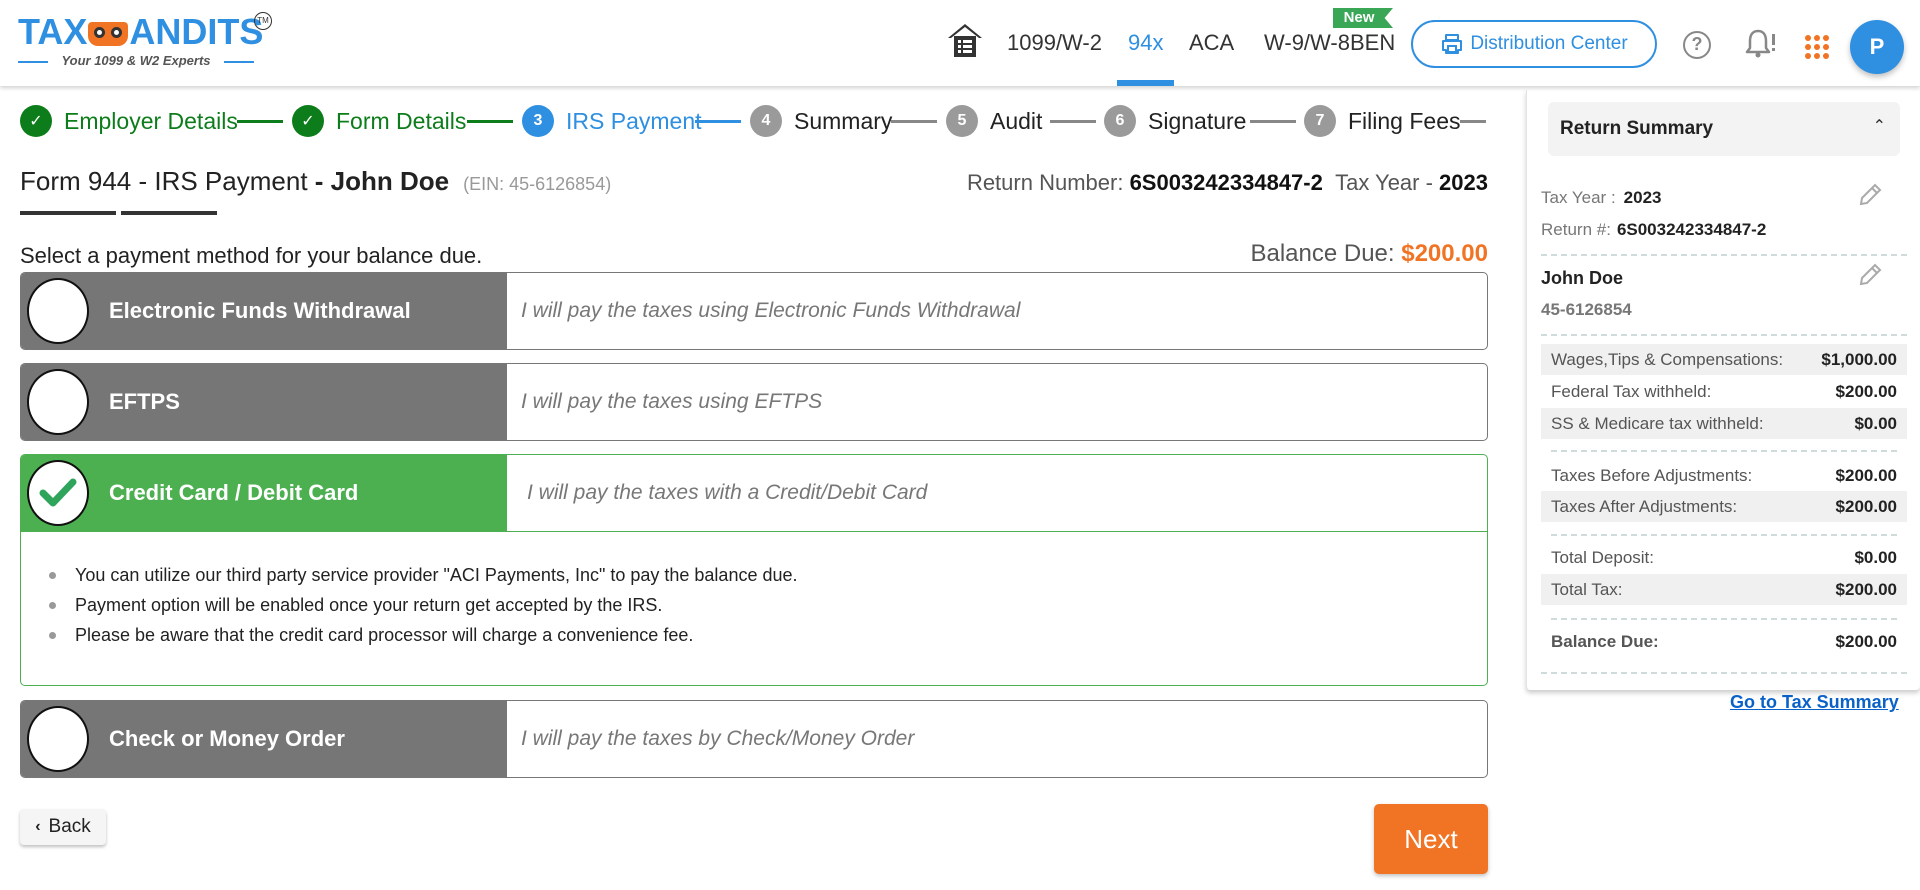  Describe the element at coordinates (108, 34) in the screenshot. I see `owl-logo-icon` at that location.